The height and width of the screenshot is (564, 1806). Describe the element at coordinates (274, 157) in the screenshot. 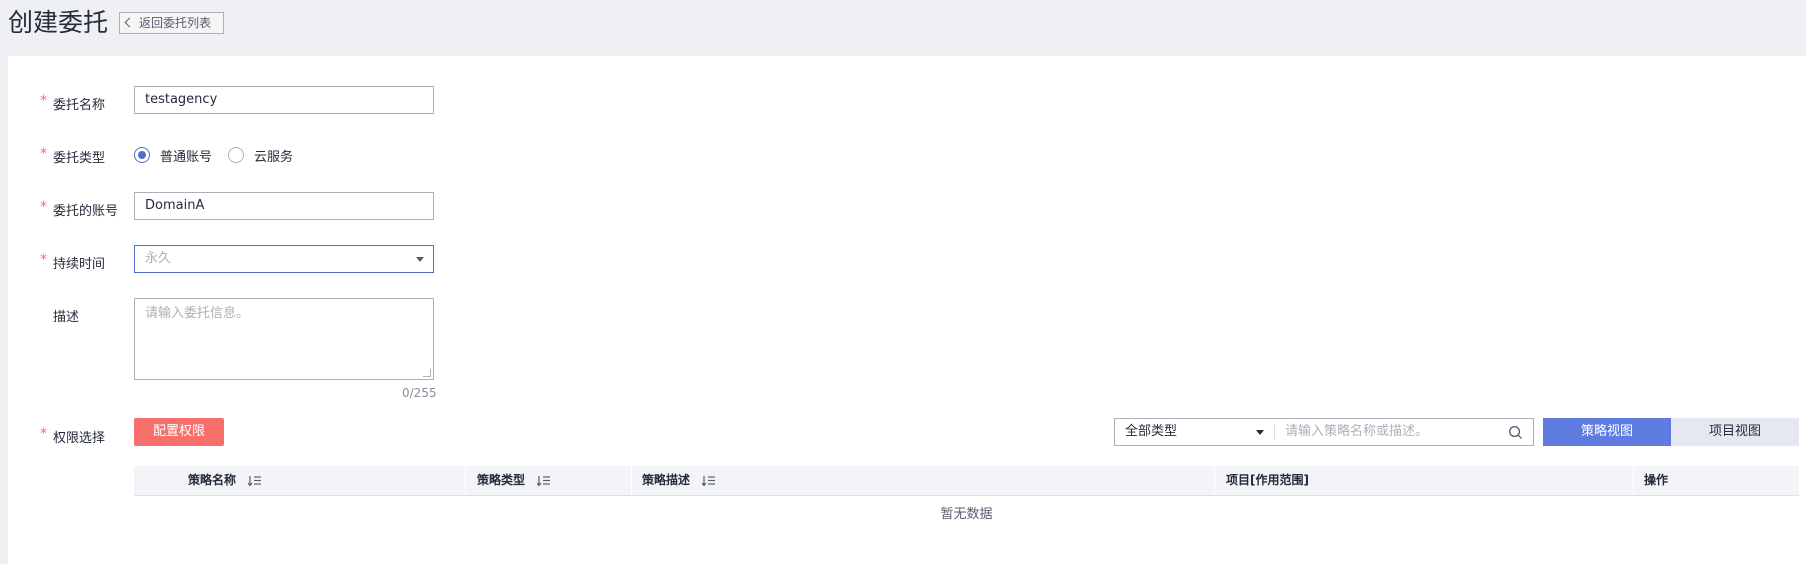

I see `radio-label-cloud-service: 云服务` at that location.